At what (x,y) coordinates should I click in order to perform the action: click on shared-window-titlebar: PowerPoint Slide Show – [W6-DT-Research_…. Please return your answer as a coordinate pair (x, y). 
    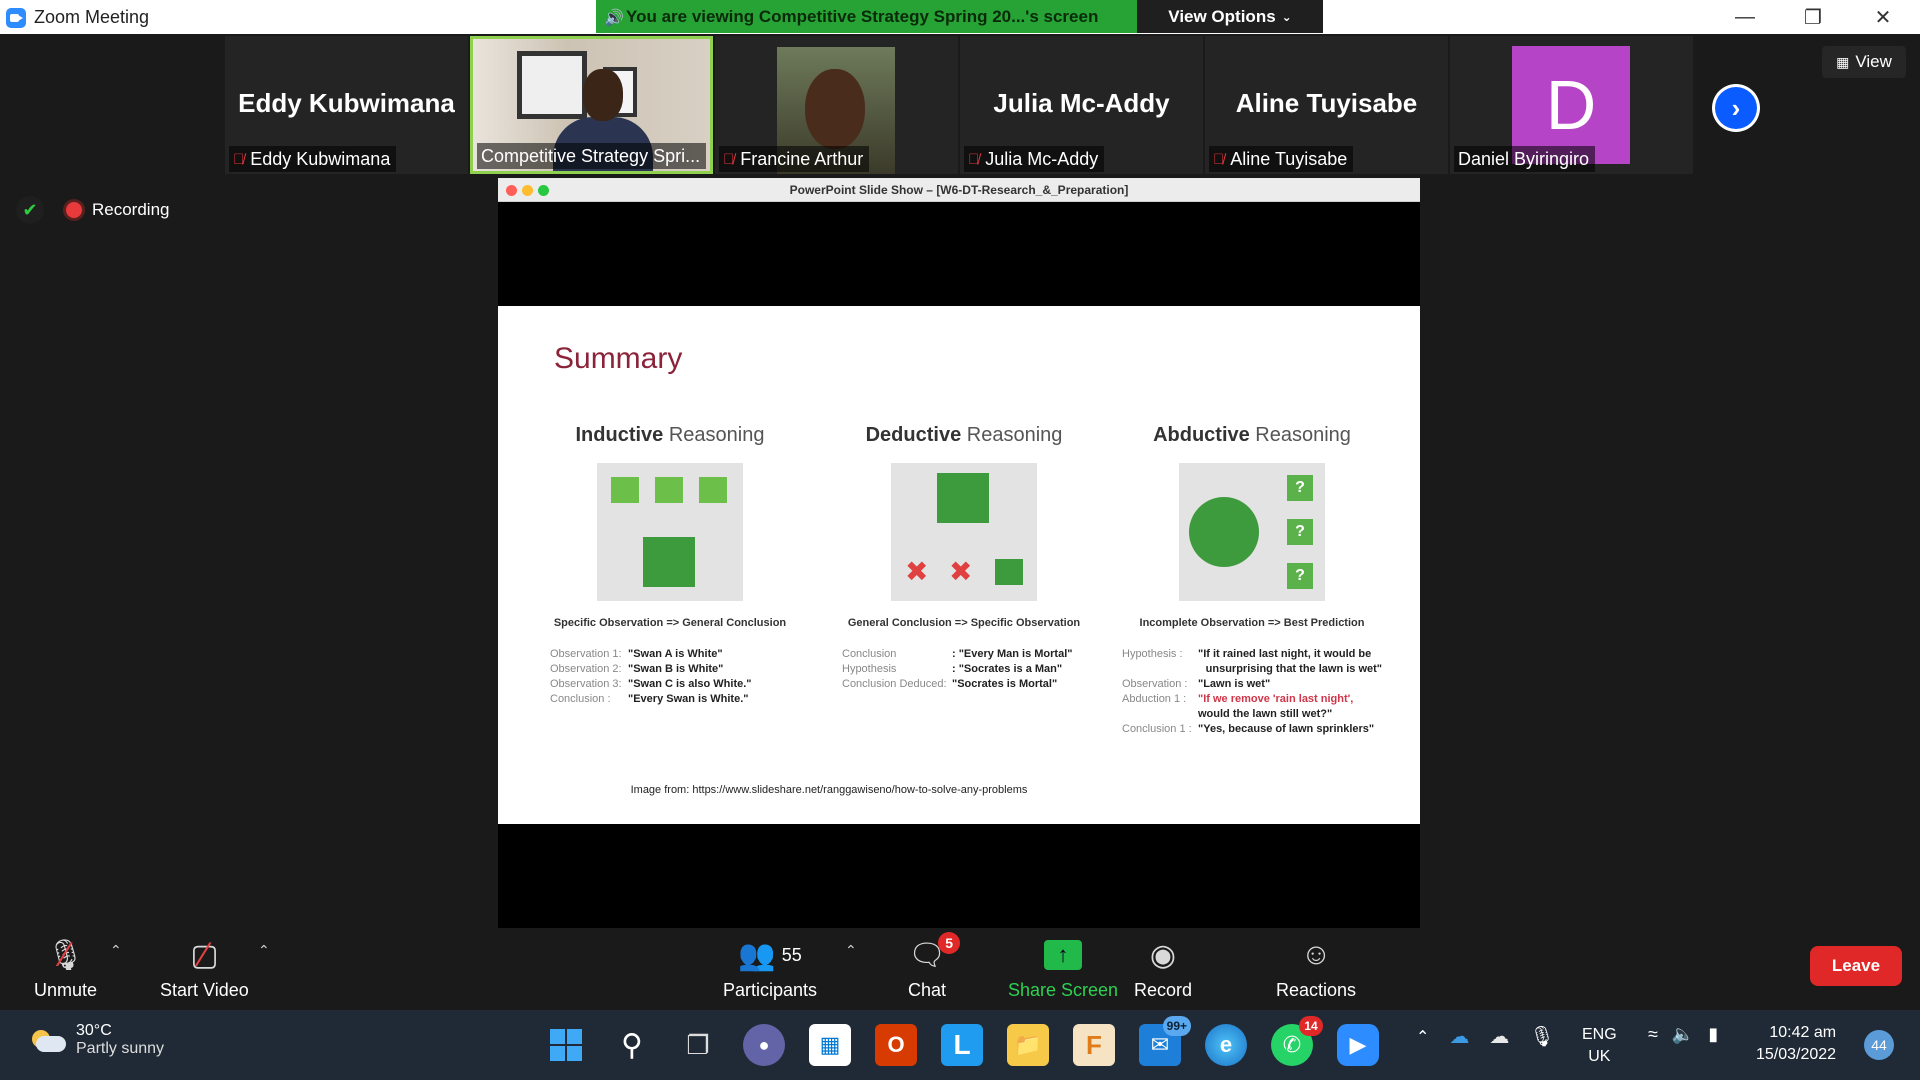
    Looking at the image, I should click on (959, 190).